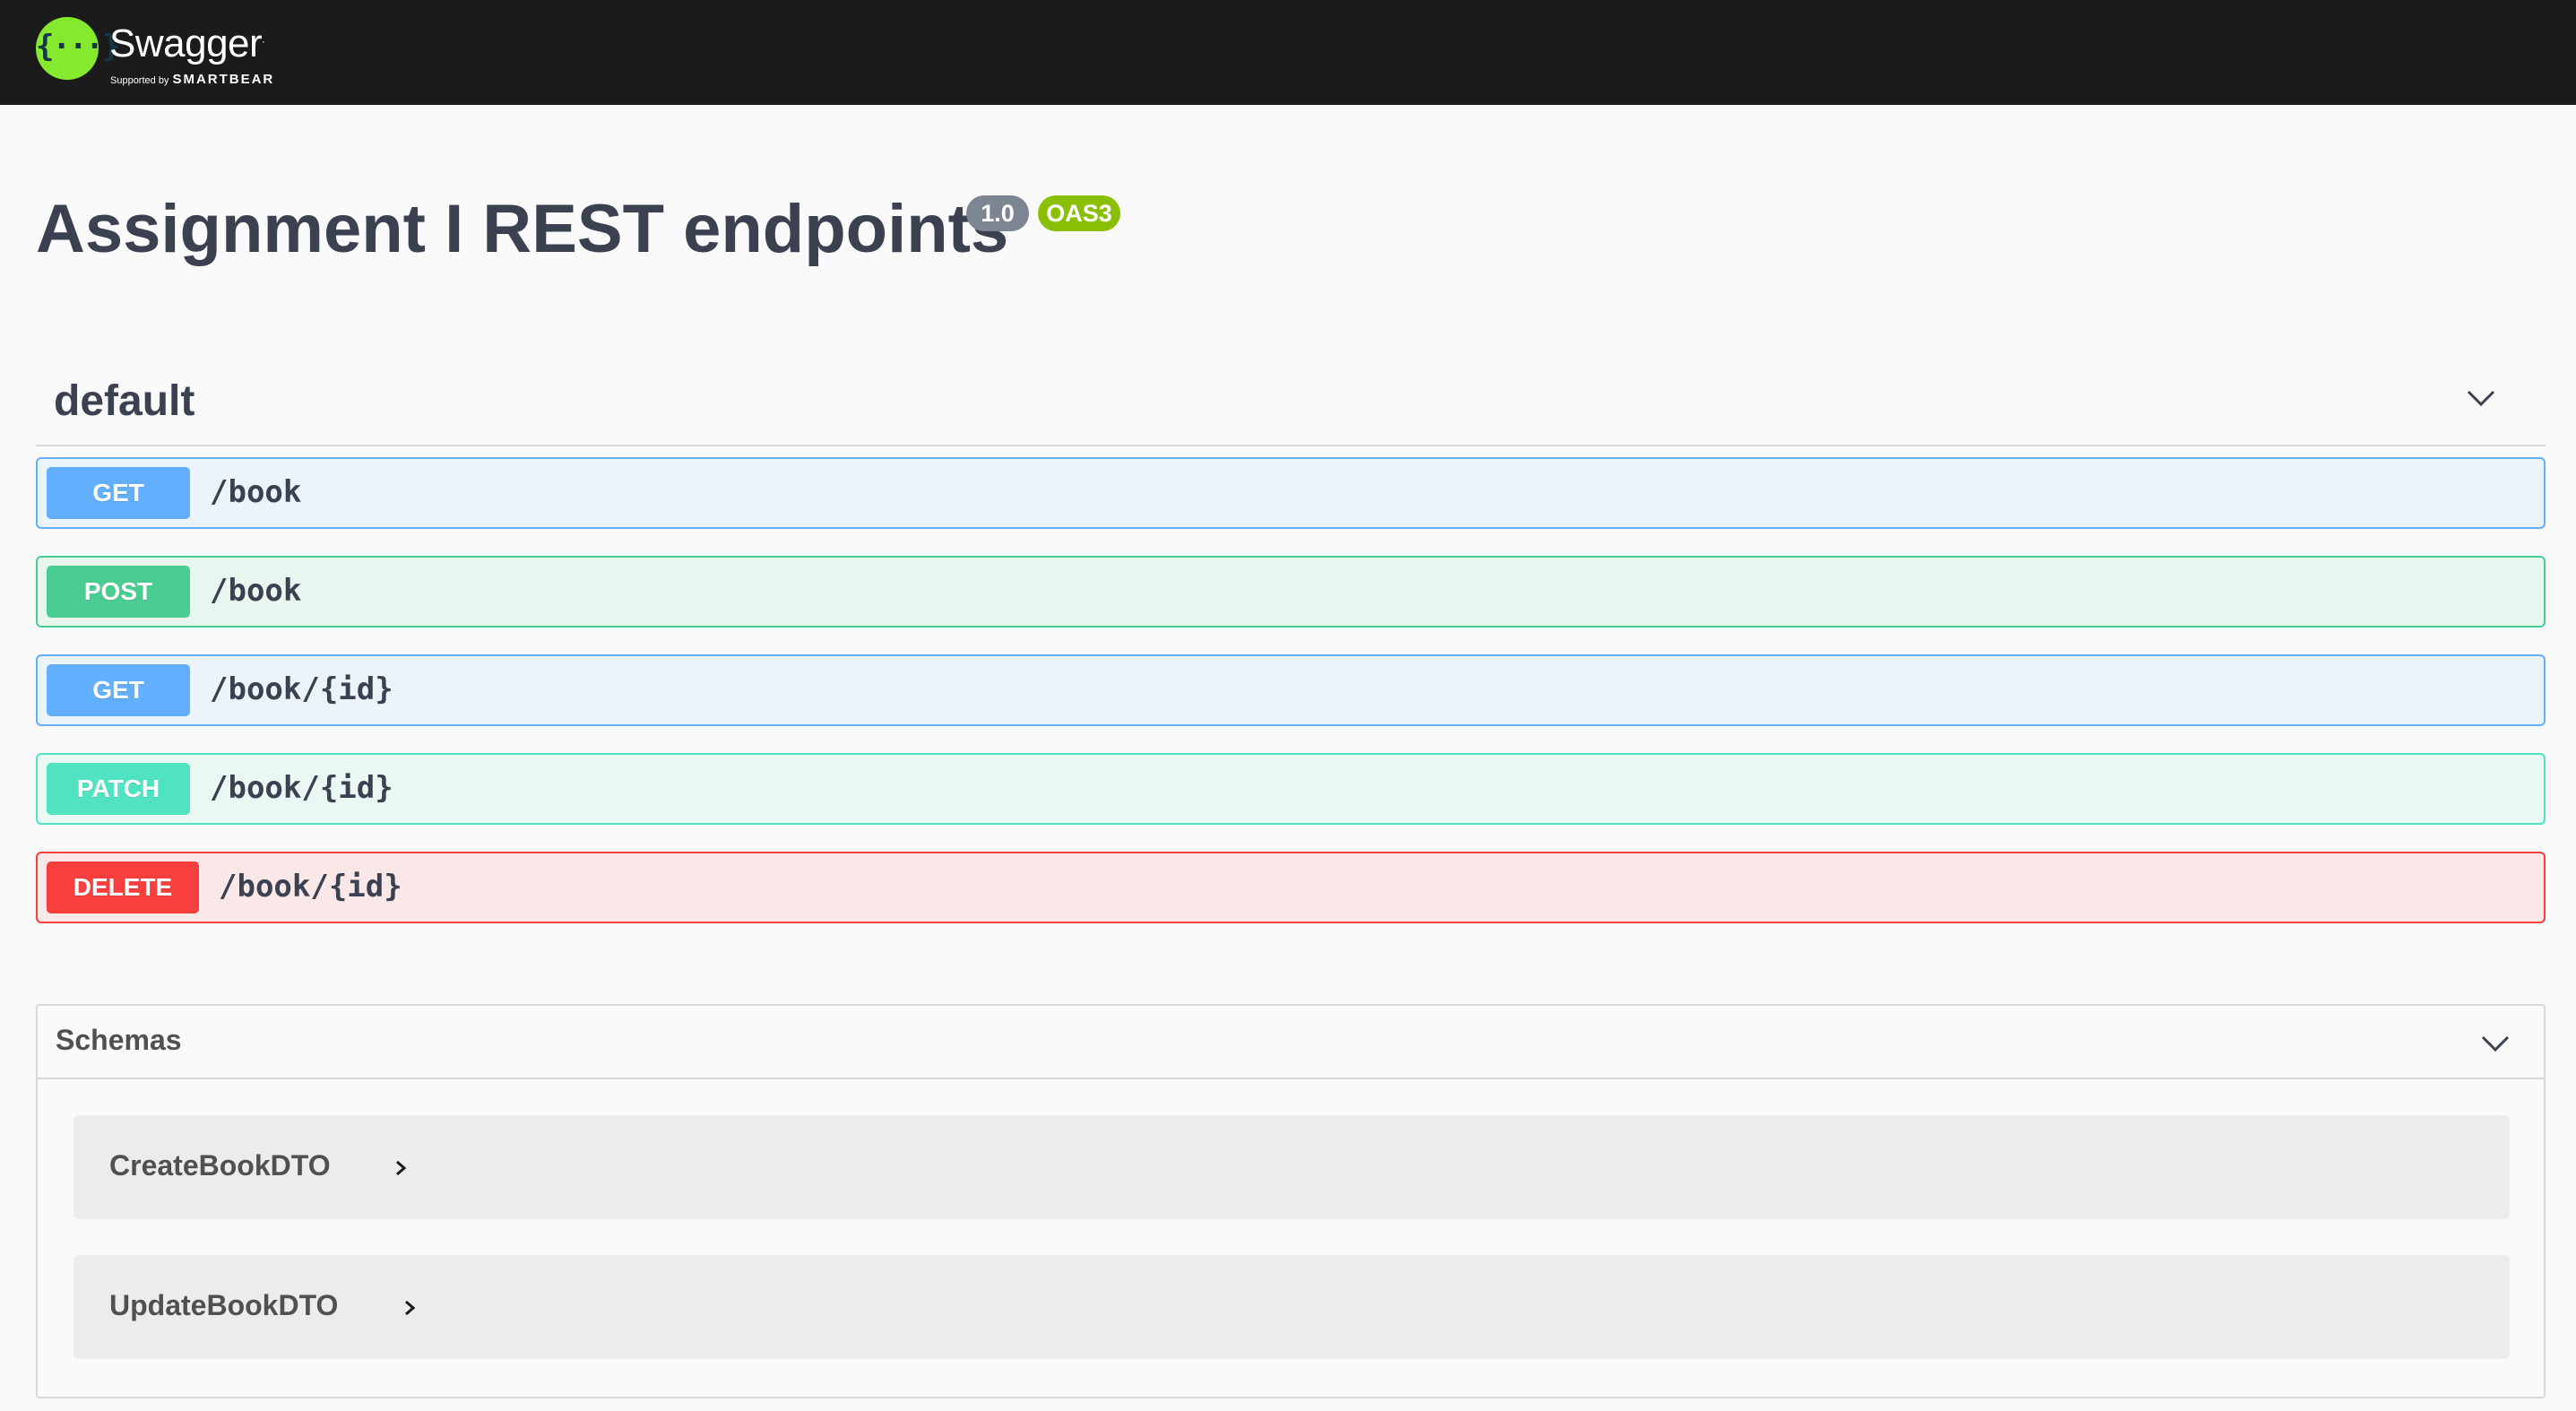 The width and height of the screenshot is (2576, 1411). Describe the element at coordinates (224, 1305) in the screenshot. I see `model-name: UpdateBookDTO` at that location.